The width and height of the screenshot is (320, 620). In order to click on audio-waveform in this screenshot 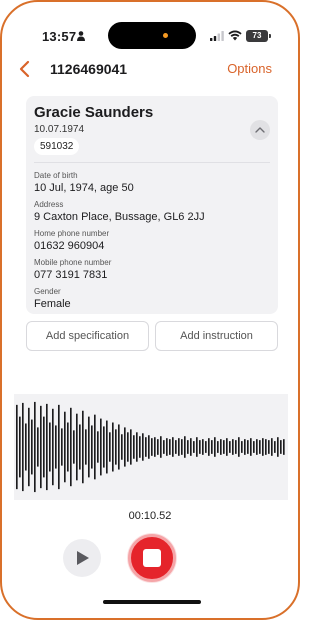, I will do `click(151, 447)`.